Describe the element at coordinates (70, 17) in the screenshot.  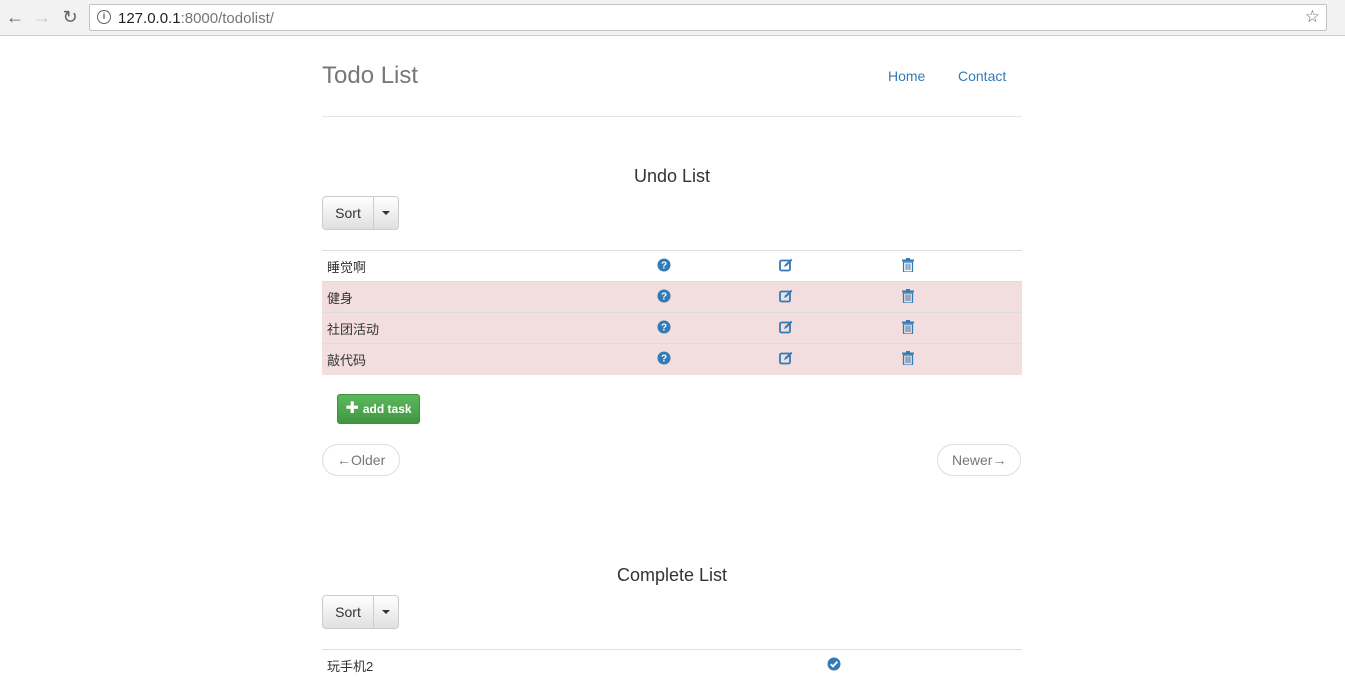
I see `reload-icon: ↻` at that location.